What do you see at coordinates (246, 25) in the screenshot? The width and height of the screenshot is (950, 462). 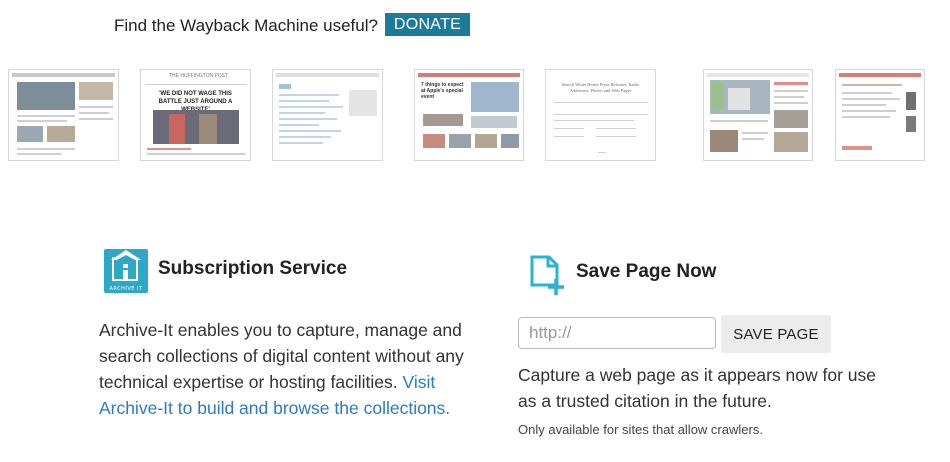 I see `donate-prompt: Find the Wayback Machine useful?` at bounding box center [246, 25].